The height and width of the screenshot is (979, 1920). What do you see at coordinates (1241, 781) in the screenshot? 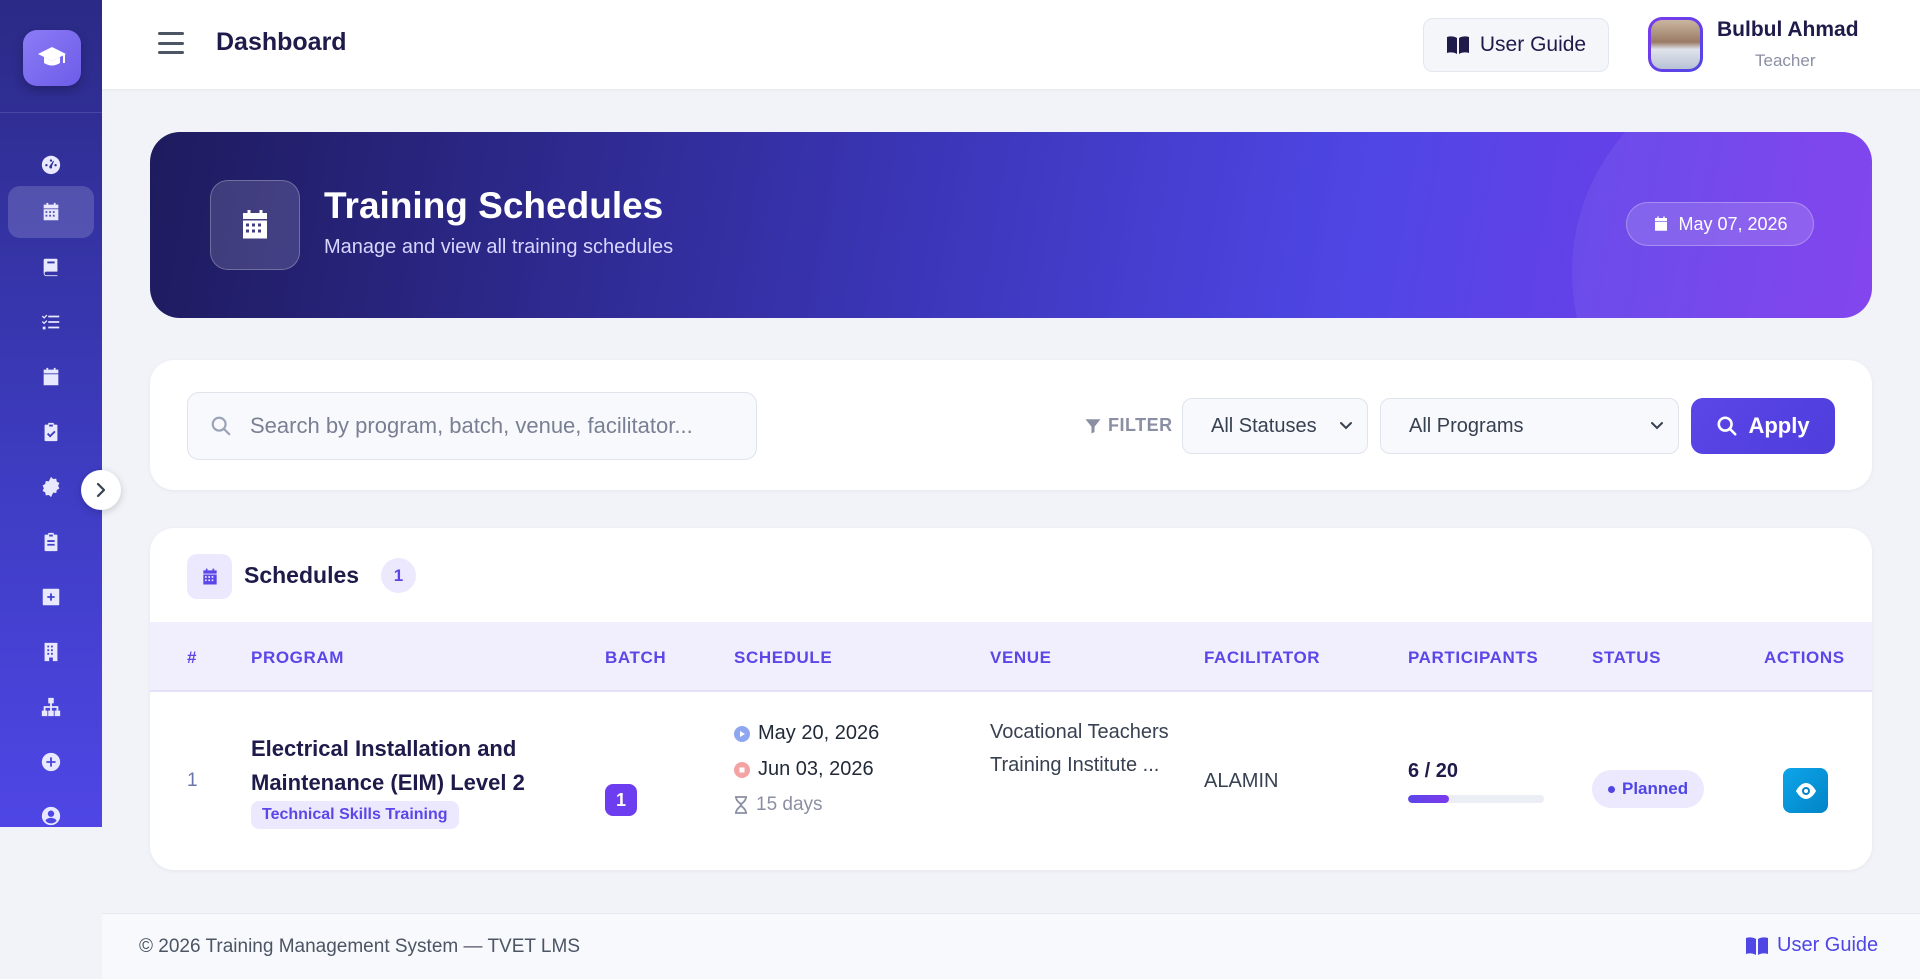
I see `facilitator: ALAMIN` at bounding box center [1241, 781].